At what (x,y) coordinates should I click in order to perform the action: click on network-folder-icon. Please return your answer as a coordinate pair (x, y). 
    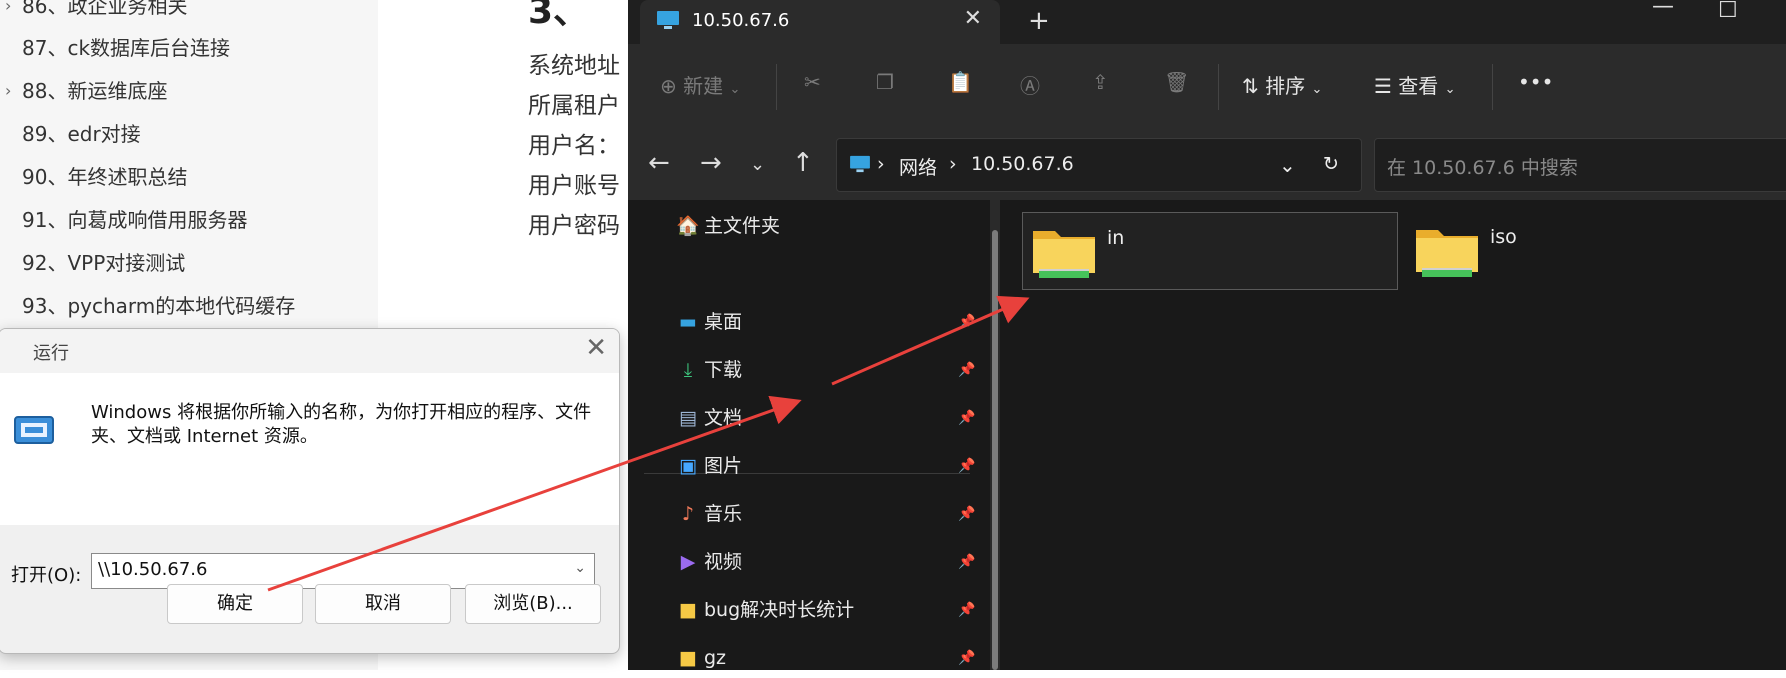
    Looking at the image, I should click on (1064, 254).